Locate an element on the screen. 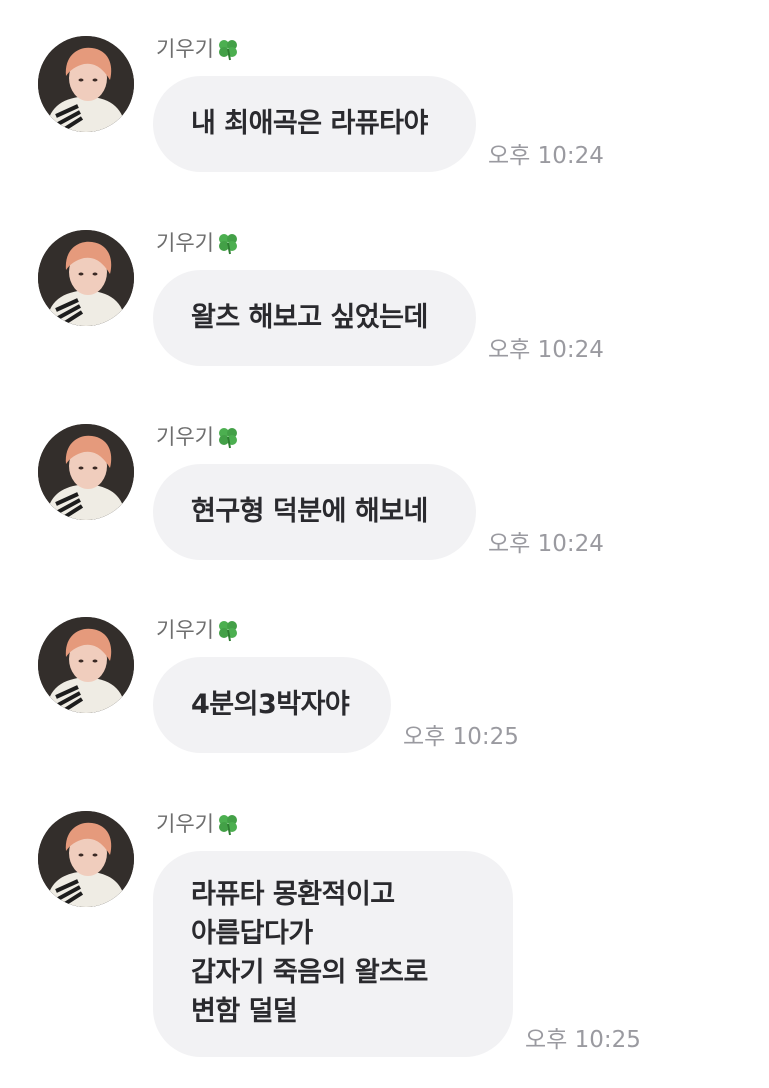 This screenshot has height=1088, width=769. message-text: 내 최애곡은 라퓨타야 is located at coordinates (309, 123).